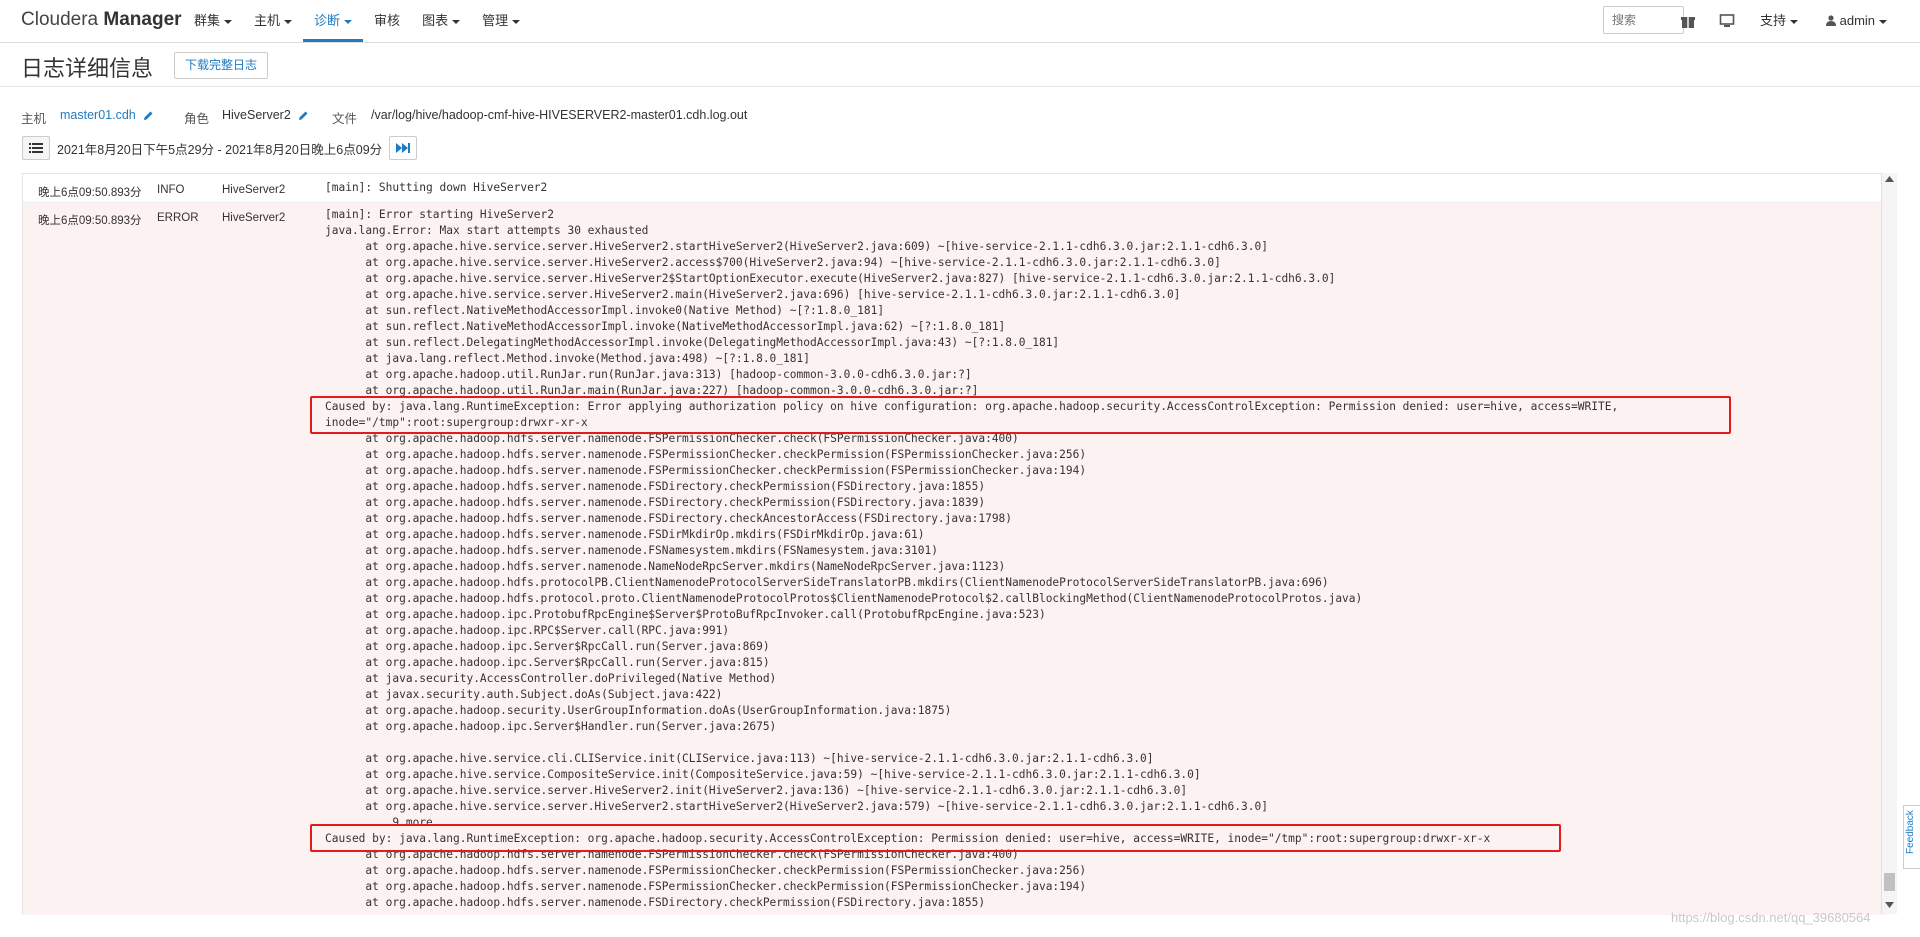  What do you see at coordinates (178, 218) in the screenshot?
I see `log-level: ERROR` at bounding box center [178, 218].